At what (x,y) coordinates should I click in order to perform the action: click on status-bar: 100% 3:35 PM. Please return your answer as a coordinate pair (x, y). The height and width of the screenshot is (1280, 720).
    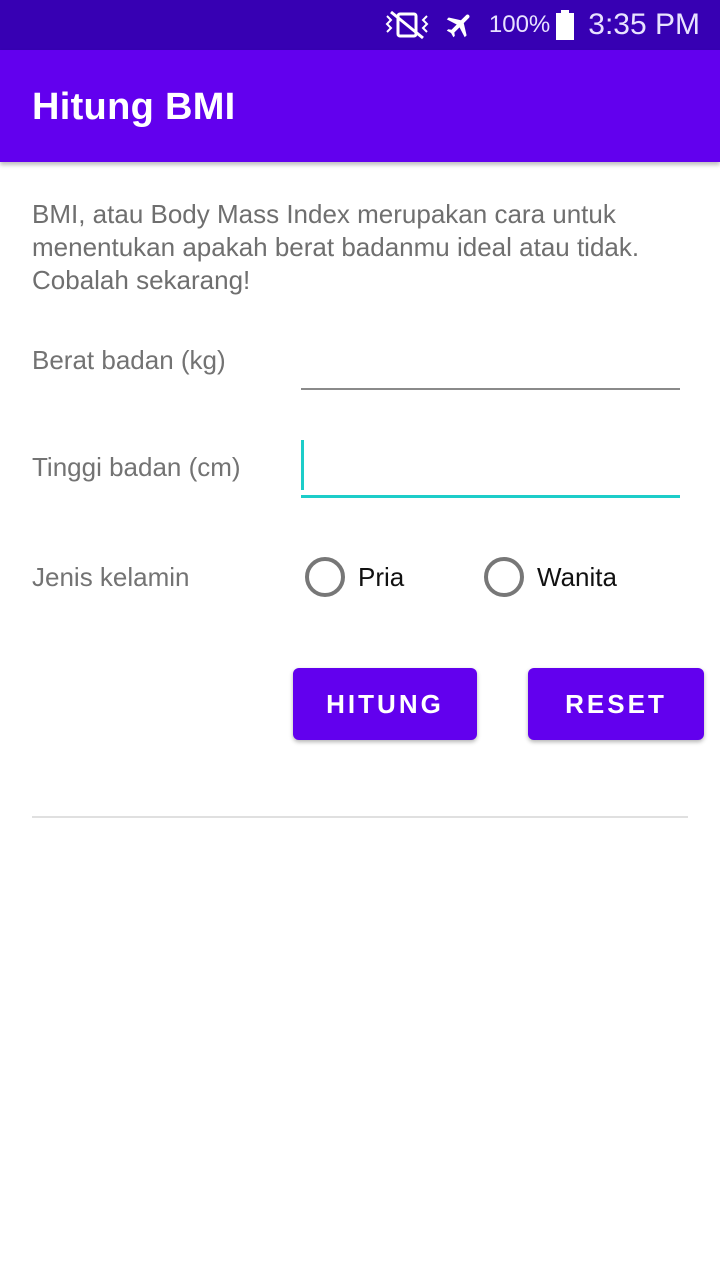
    Looking at the image, I should click on (360, 25).